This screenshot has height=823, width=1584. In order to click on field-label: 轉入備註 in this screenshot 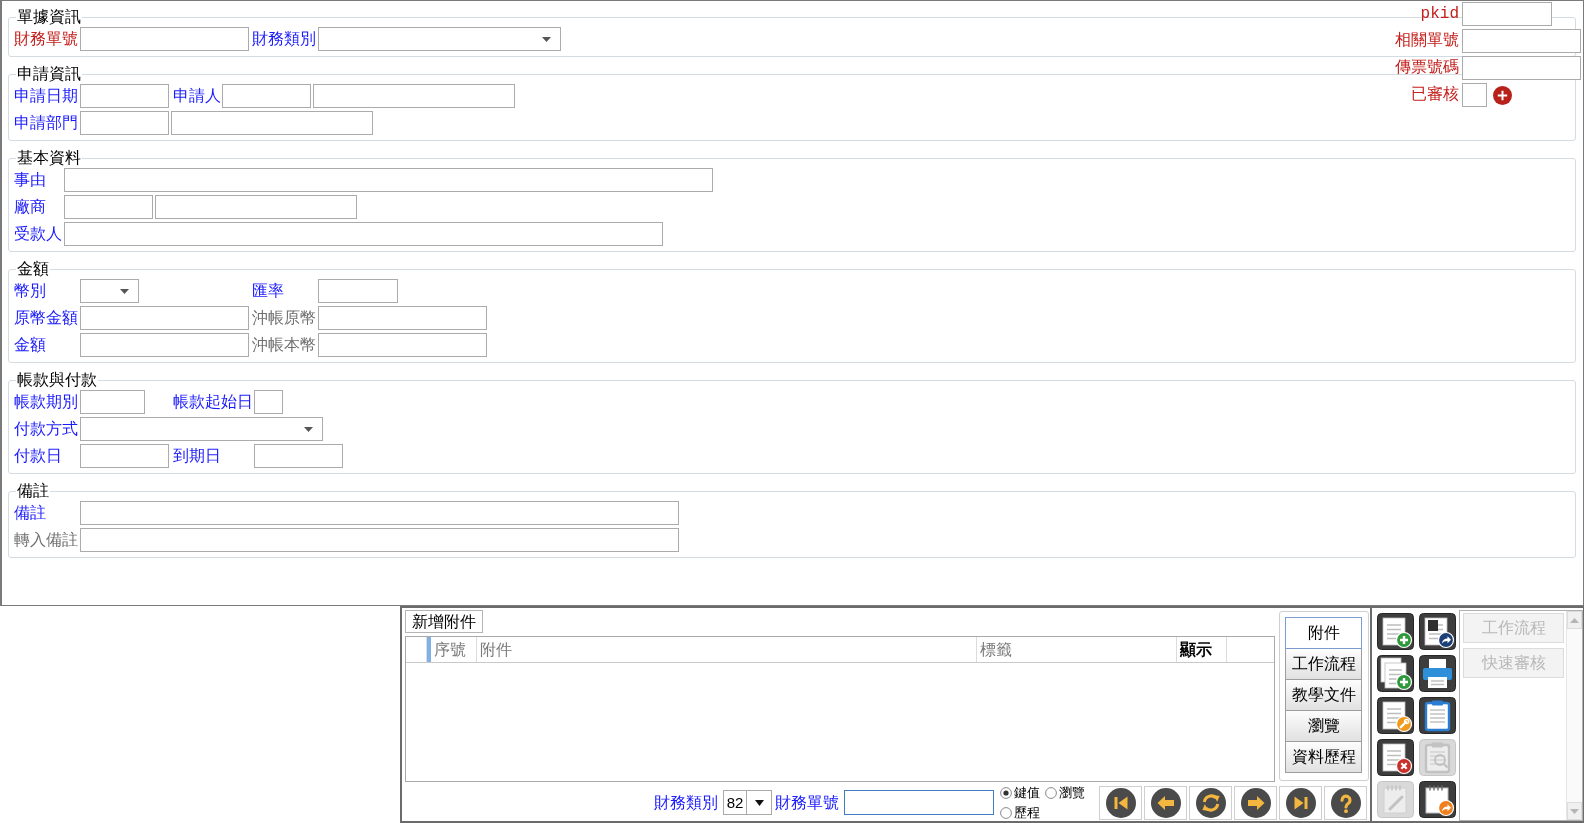, I will do `click(46, 539)`.